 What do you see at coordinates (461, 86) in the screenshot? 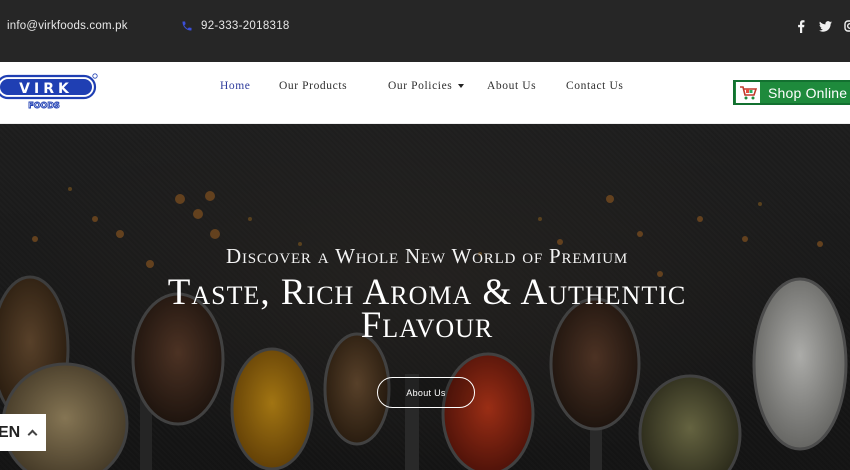
I see `caret-down-icon` at bounding box center [461, 86].